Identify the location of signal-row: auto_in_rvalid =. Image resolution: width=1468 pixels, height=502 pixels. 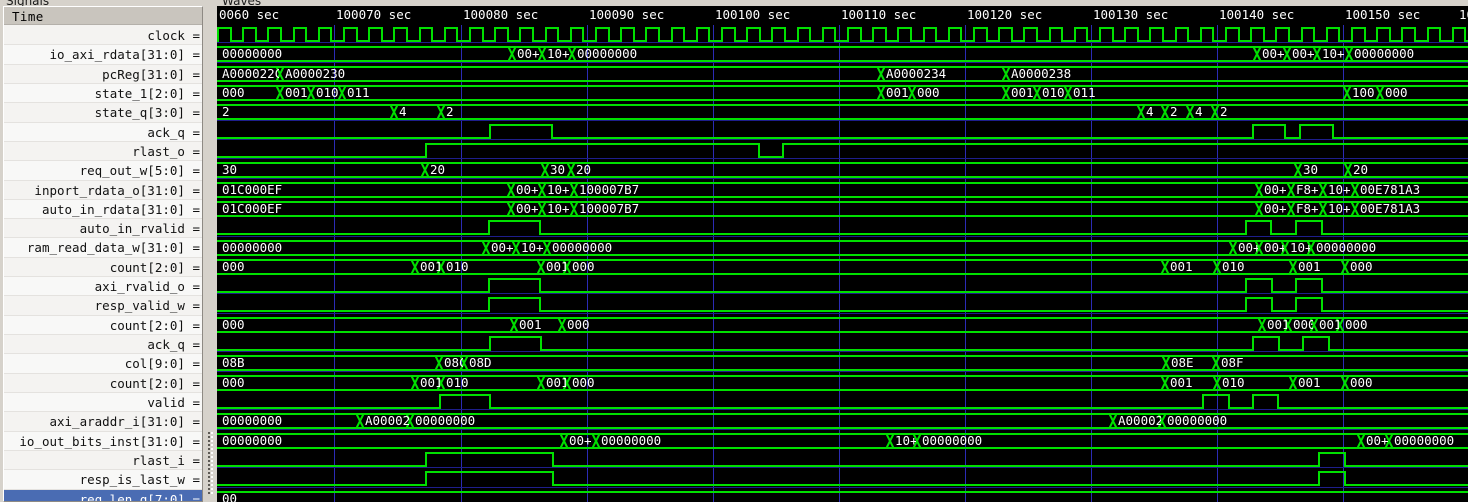
(103, 229).